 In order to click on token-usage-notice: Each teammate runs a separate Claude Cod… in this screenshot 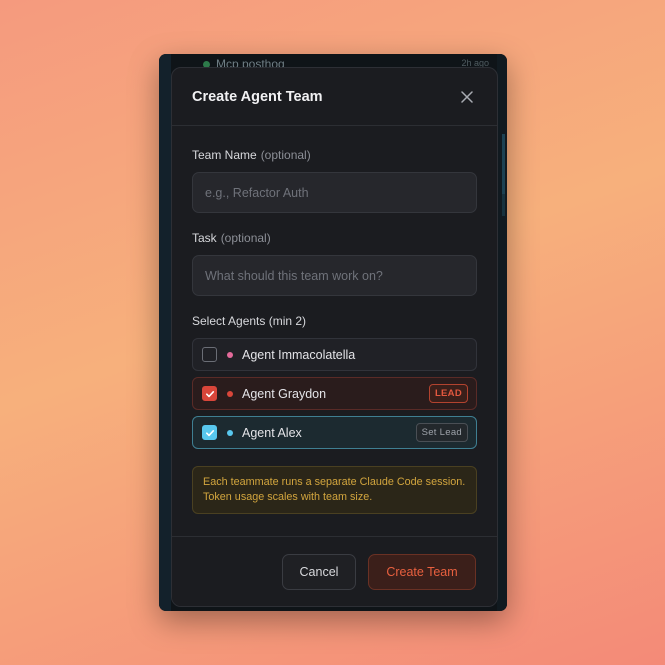, I will do `click(334, 490)`.